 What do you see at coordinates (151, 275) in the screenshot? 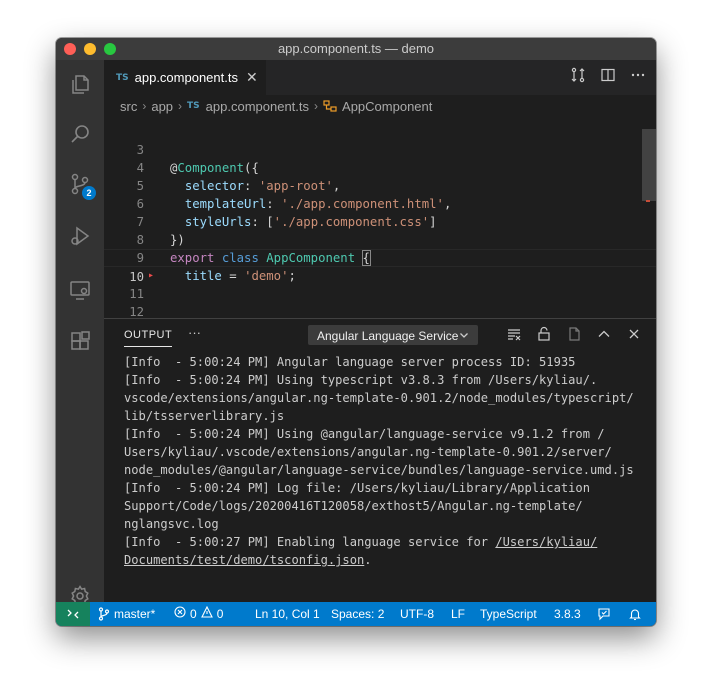
I see `deleted-line-marker: ▸` at bounding box center [151, 275].